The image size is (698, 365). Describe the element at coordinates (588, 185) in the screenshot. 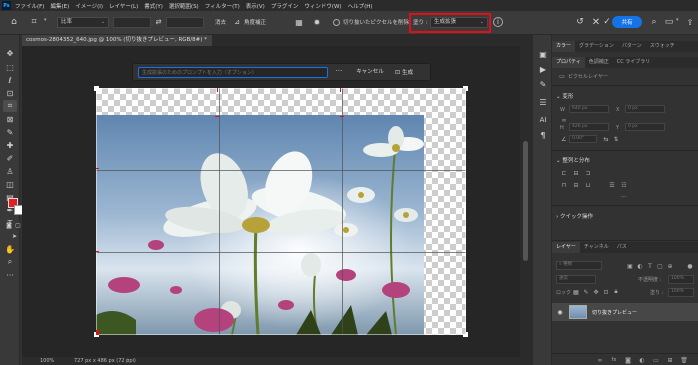

I see `align-bottom-icon: ⊔` at that location.